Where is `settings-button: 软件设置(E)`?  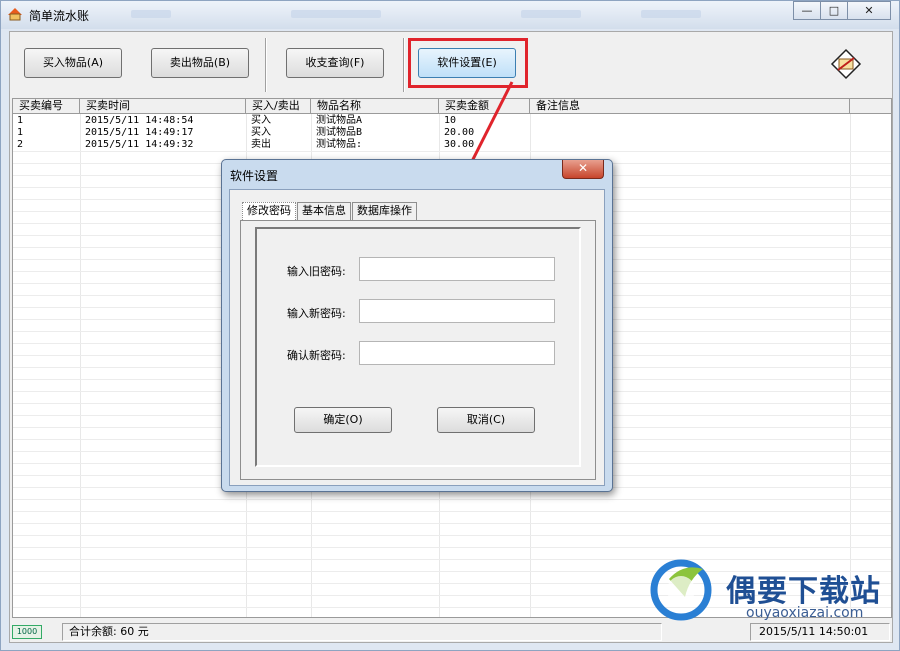 settings-button: 软件设置(E) is located at coordinates (467, 63).